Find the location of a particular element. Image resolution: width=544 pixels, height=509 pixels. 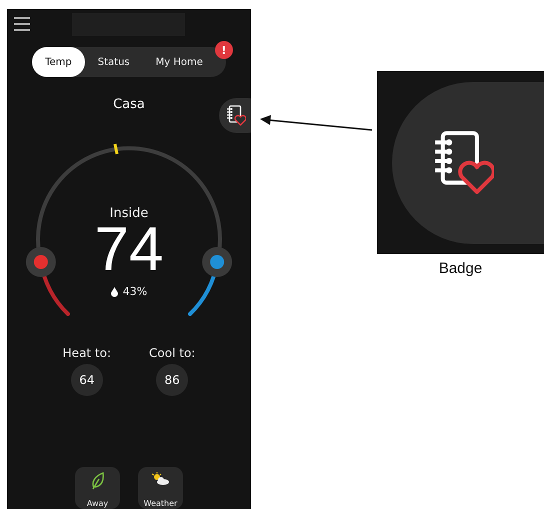

mode-button: Weather is located at coordinates (160, 488).